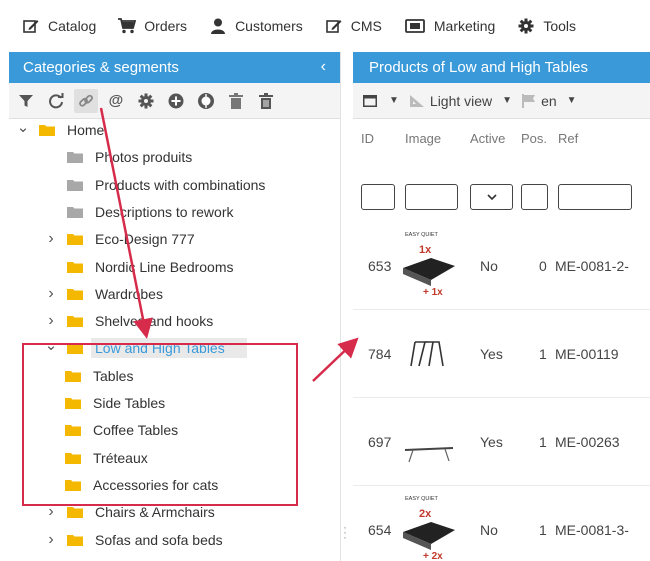 The height and width of the screenshot is (561, 650). What do you see at coordinates (380, 266) in the screenshot?
I see `cell-id: 653` at bounding box center [380, 266].